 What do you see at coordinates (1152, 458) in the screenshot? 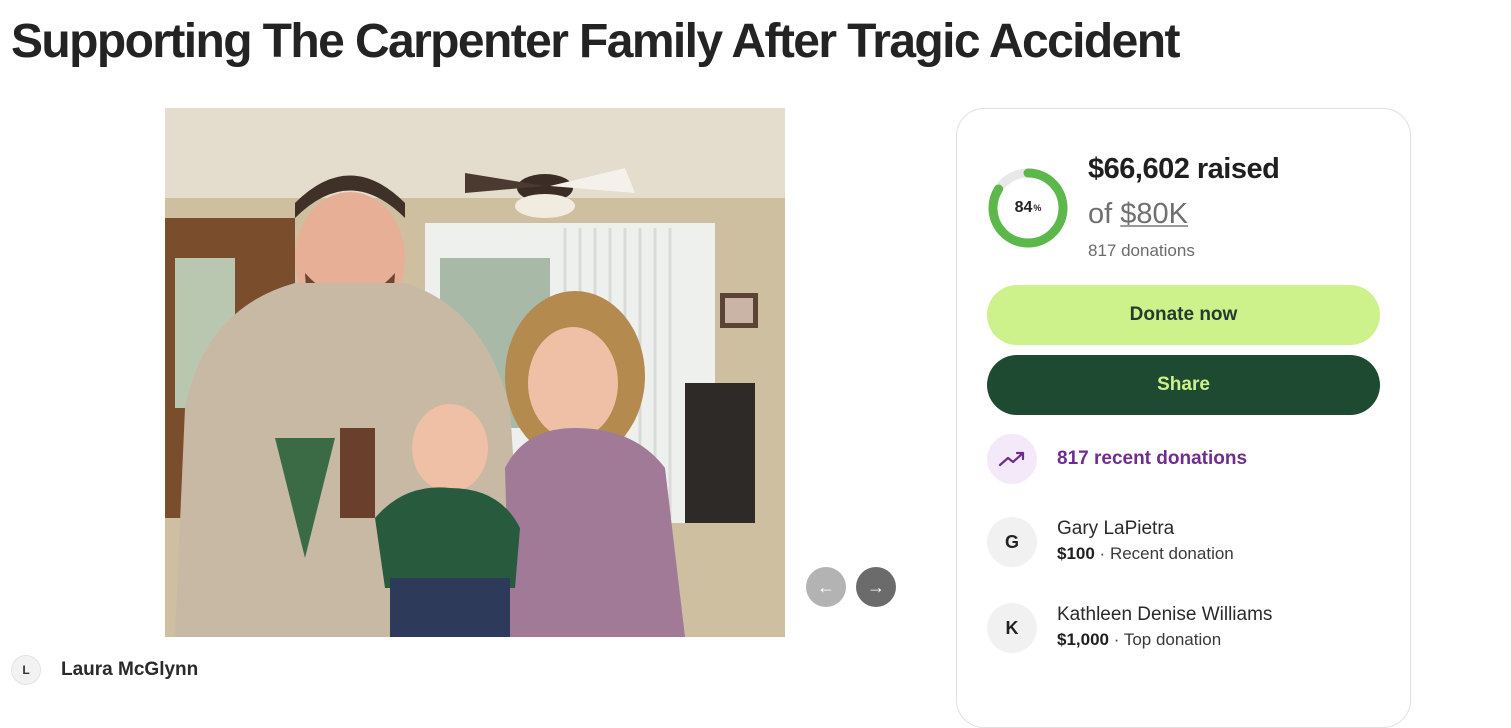
I see `recent-donations-label: 817 recent donations` at bounding box center [1152, 458].